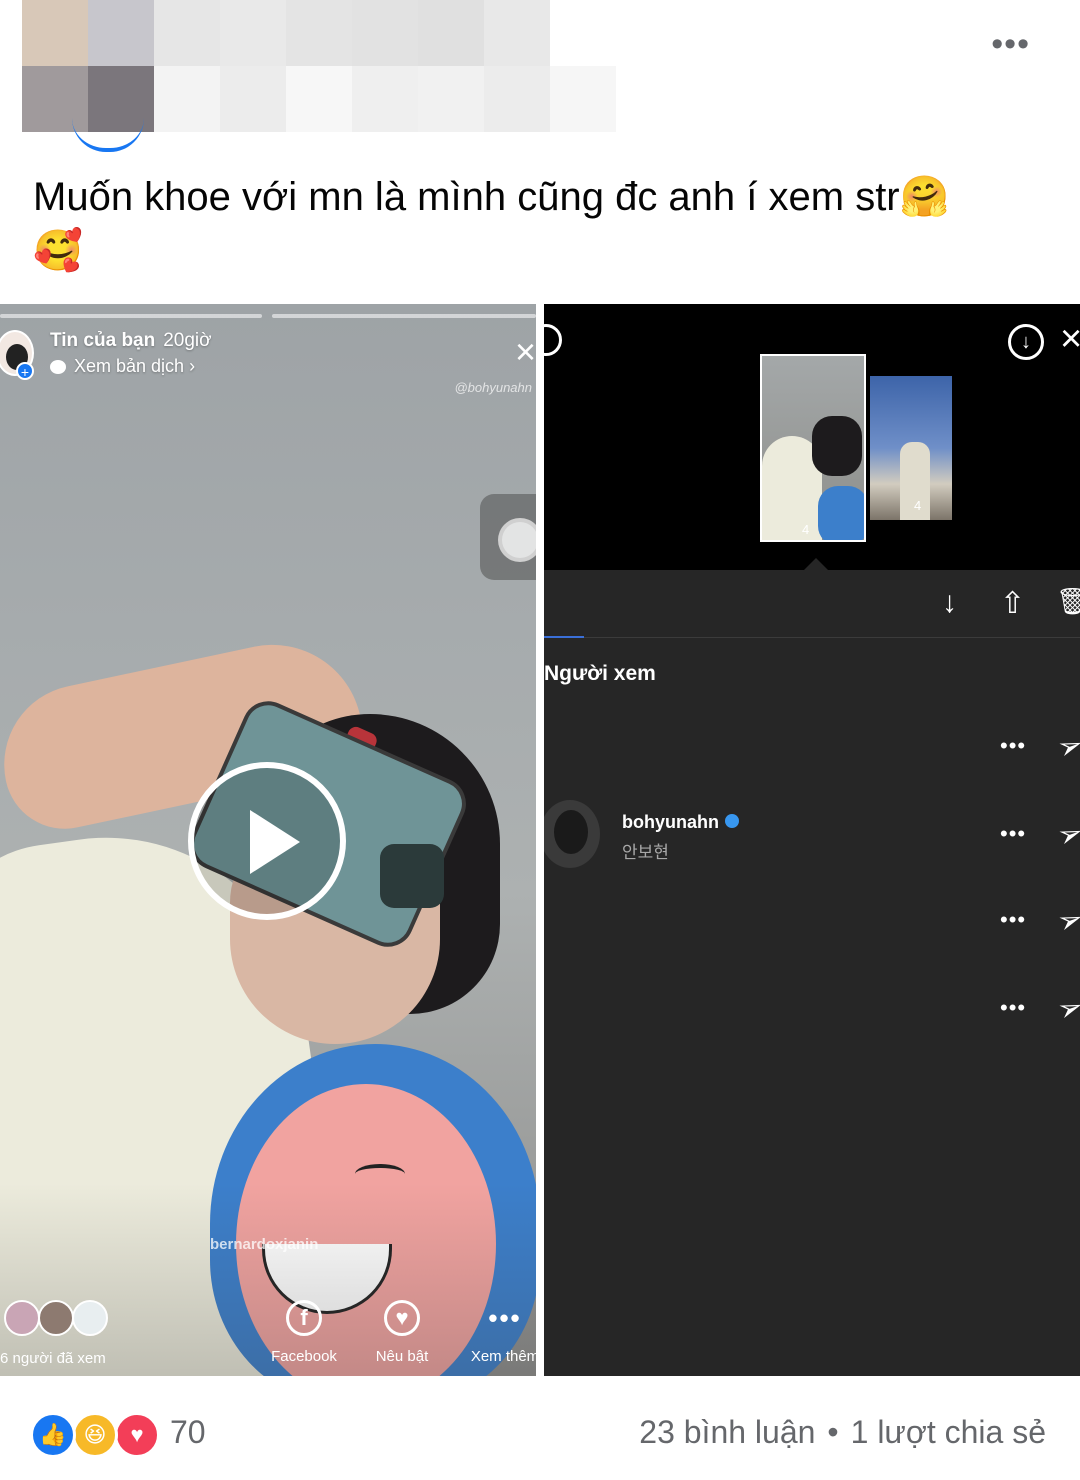  What do you see at coordinates (505, 1317) in the screenshot?
I see `more-dots-icon: •••` at bounding box center [505, 1317].